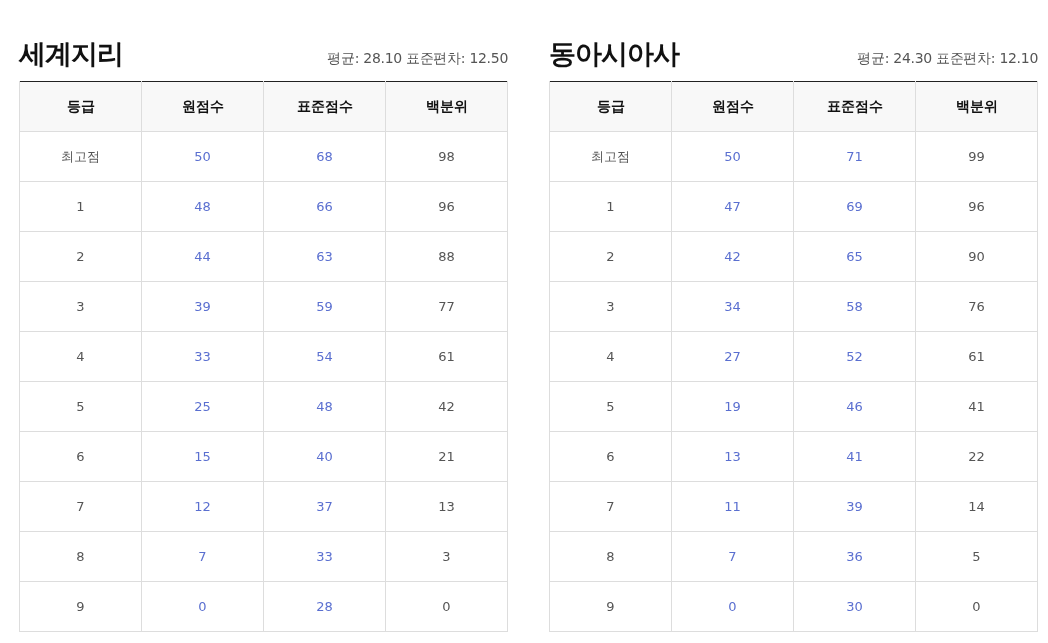 Image resolution: width=1048 pixels, height=643 pixels. Describe the element at coordinates (732, 306) in the screenshot. I see `table-cell: 34` at that location.